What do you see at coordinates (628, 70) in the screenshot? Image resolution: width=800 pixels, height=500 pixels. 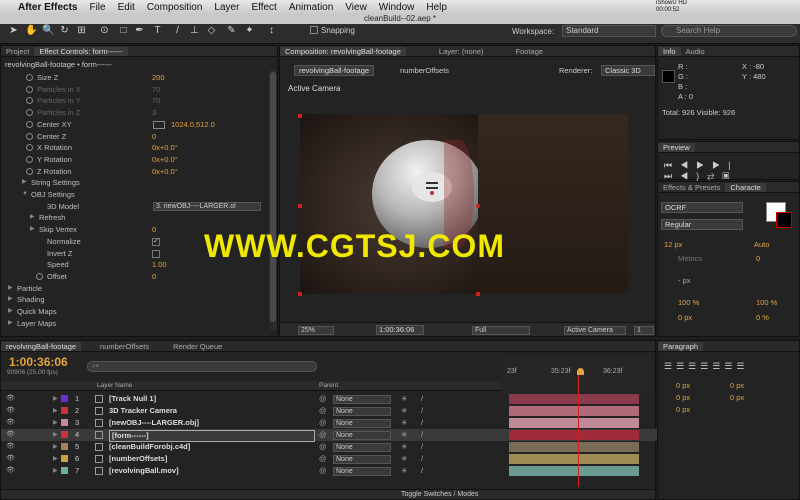 I see `renderer-select: Classic 3D` at bounding box center [628, 70].